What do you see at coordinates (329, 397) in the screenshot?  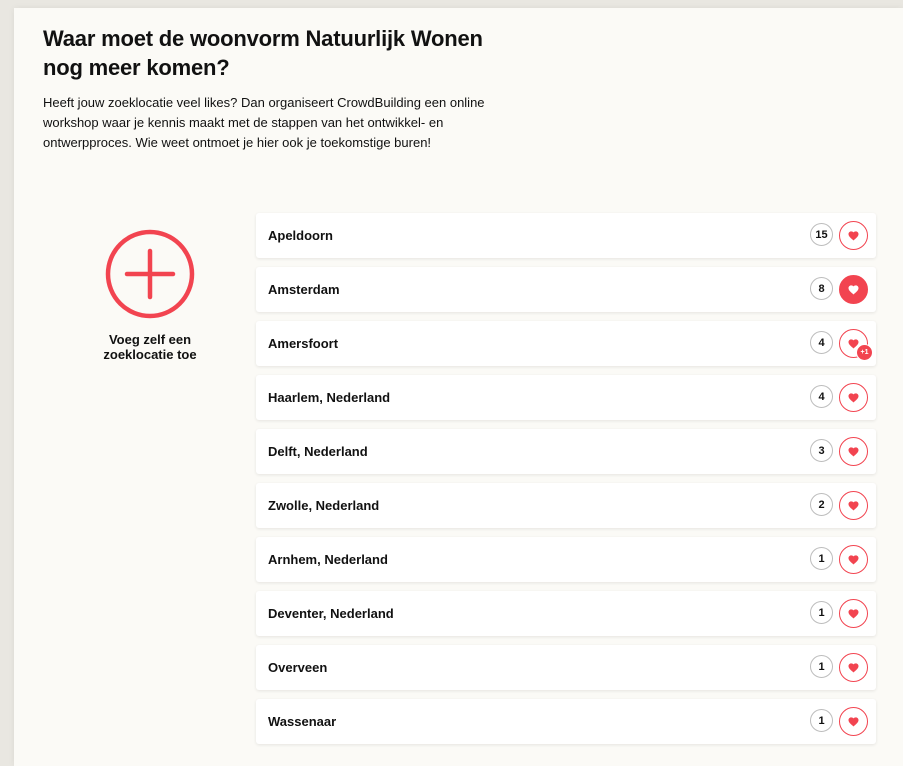 I see `location-name: Haarlem, Nederland` at bounding box center [329, 397].